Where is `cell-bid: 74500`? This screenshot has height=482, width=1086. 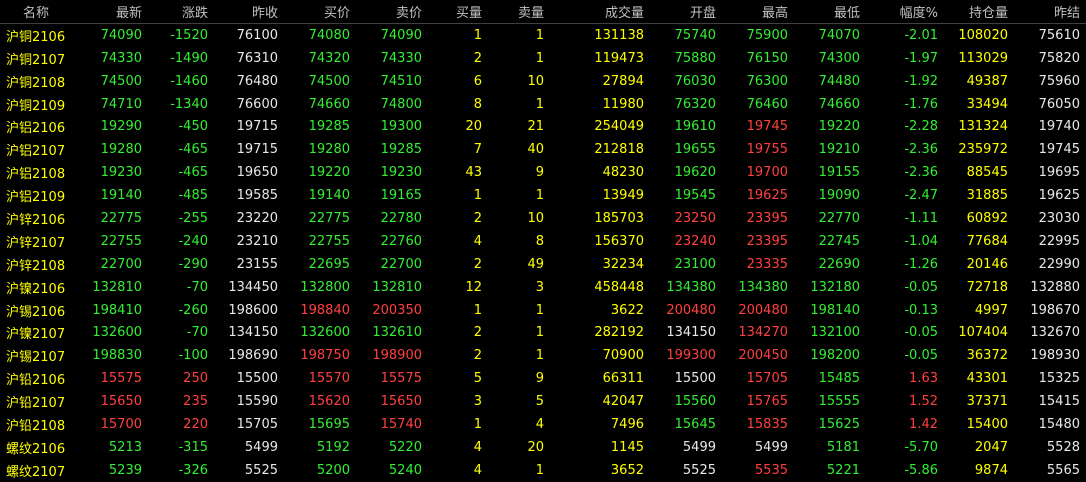 cell-bid: 74500 is located at coordinates (329, 81).